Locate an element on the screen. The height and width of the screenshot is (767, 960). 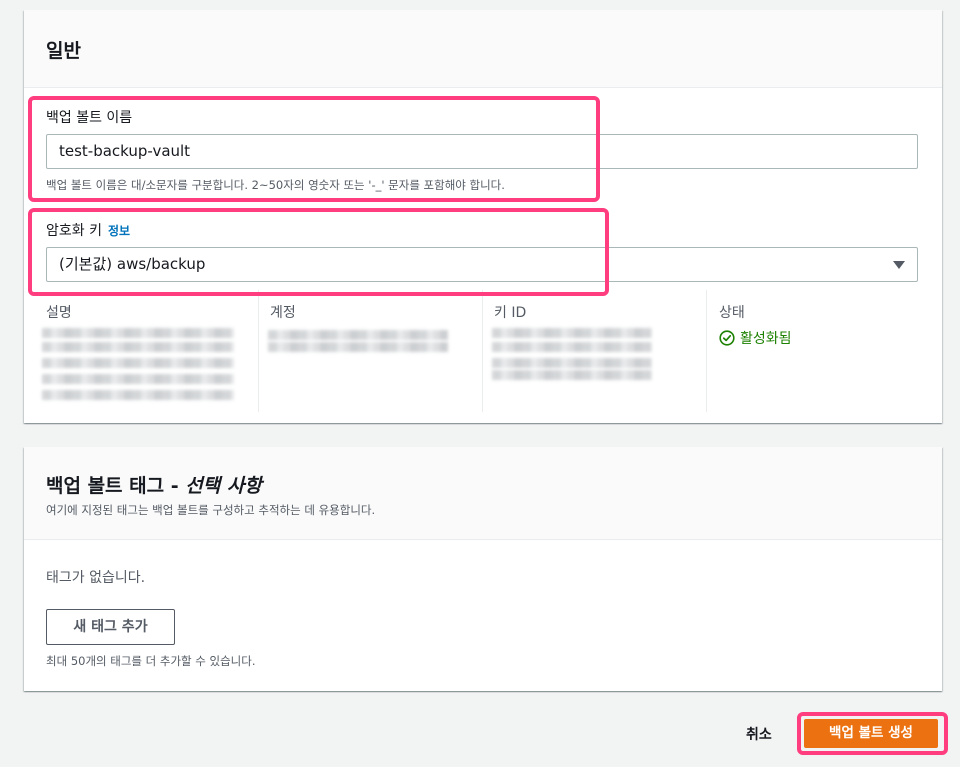
encryption-key-selected-value: (기본값) aws/backup is located at coordinates (132, 264).